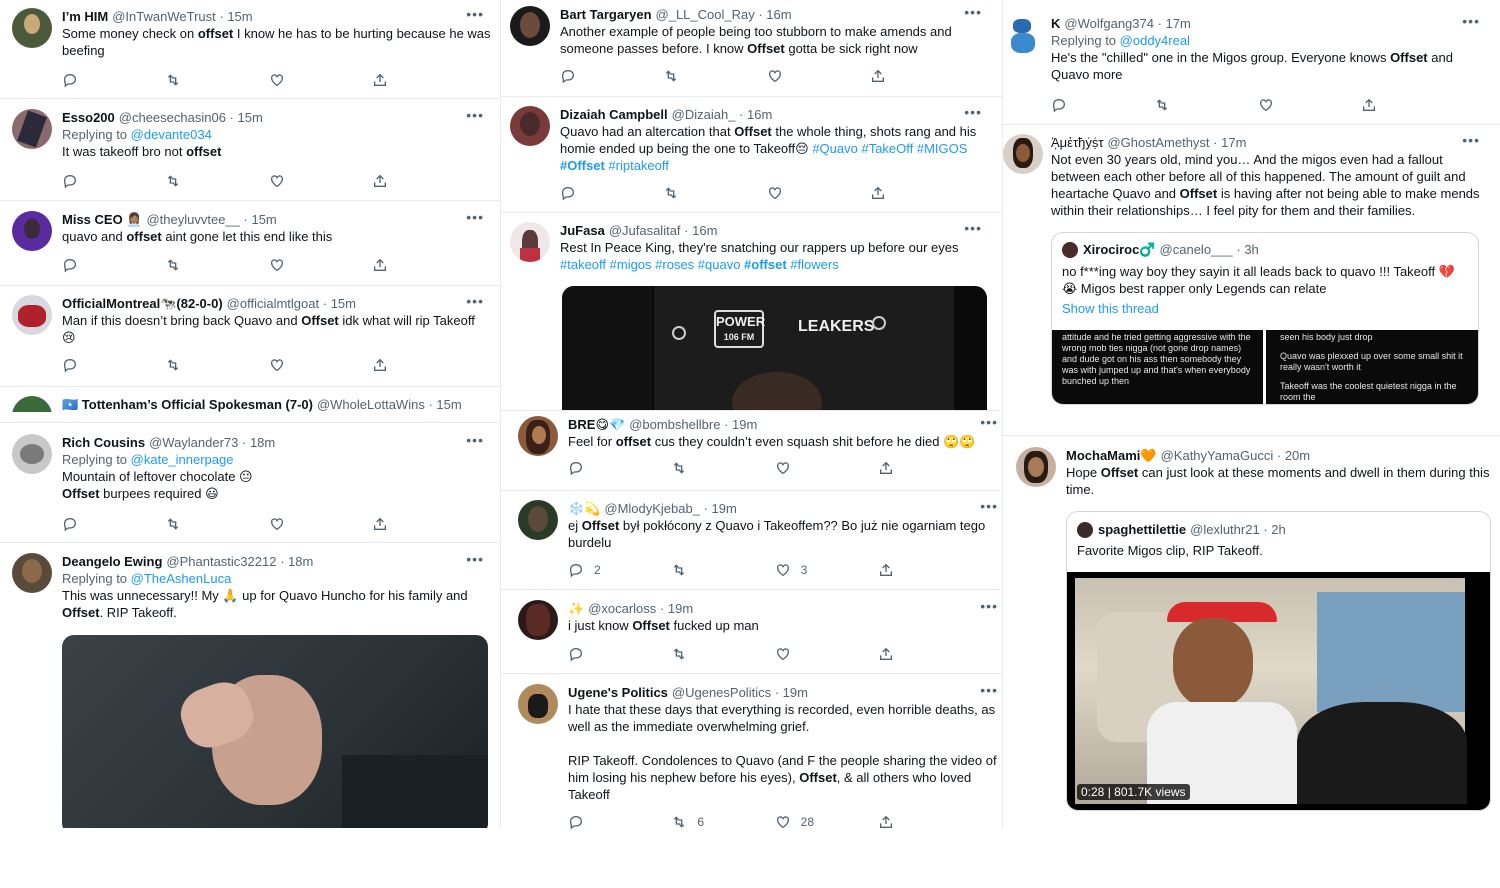 This screenshot has width=1500, height=888. I want to click on tweet-time: · 16m, so click(700, 230).